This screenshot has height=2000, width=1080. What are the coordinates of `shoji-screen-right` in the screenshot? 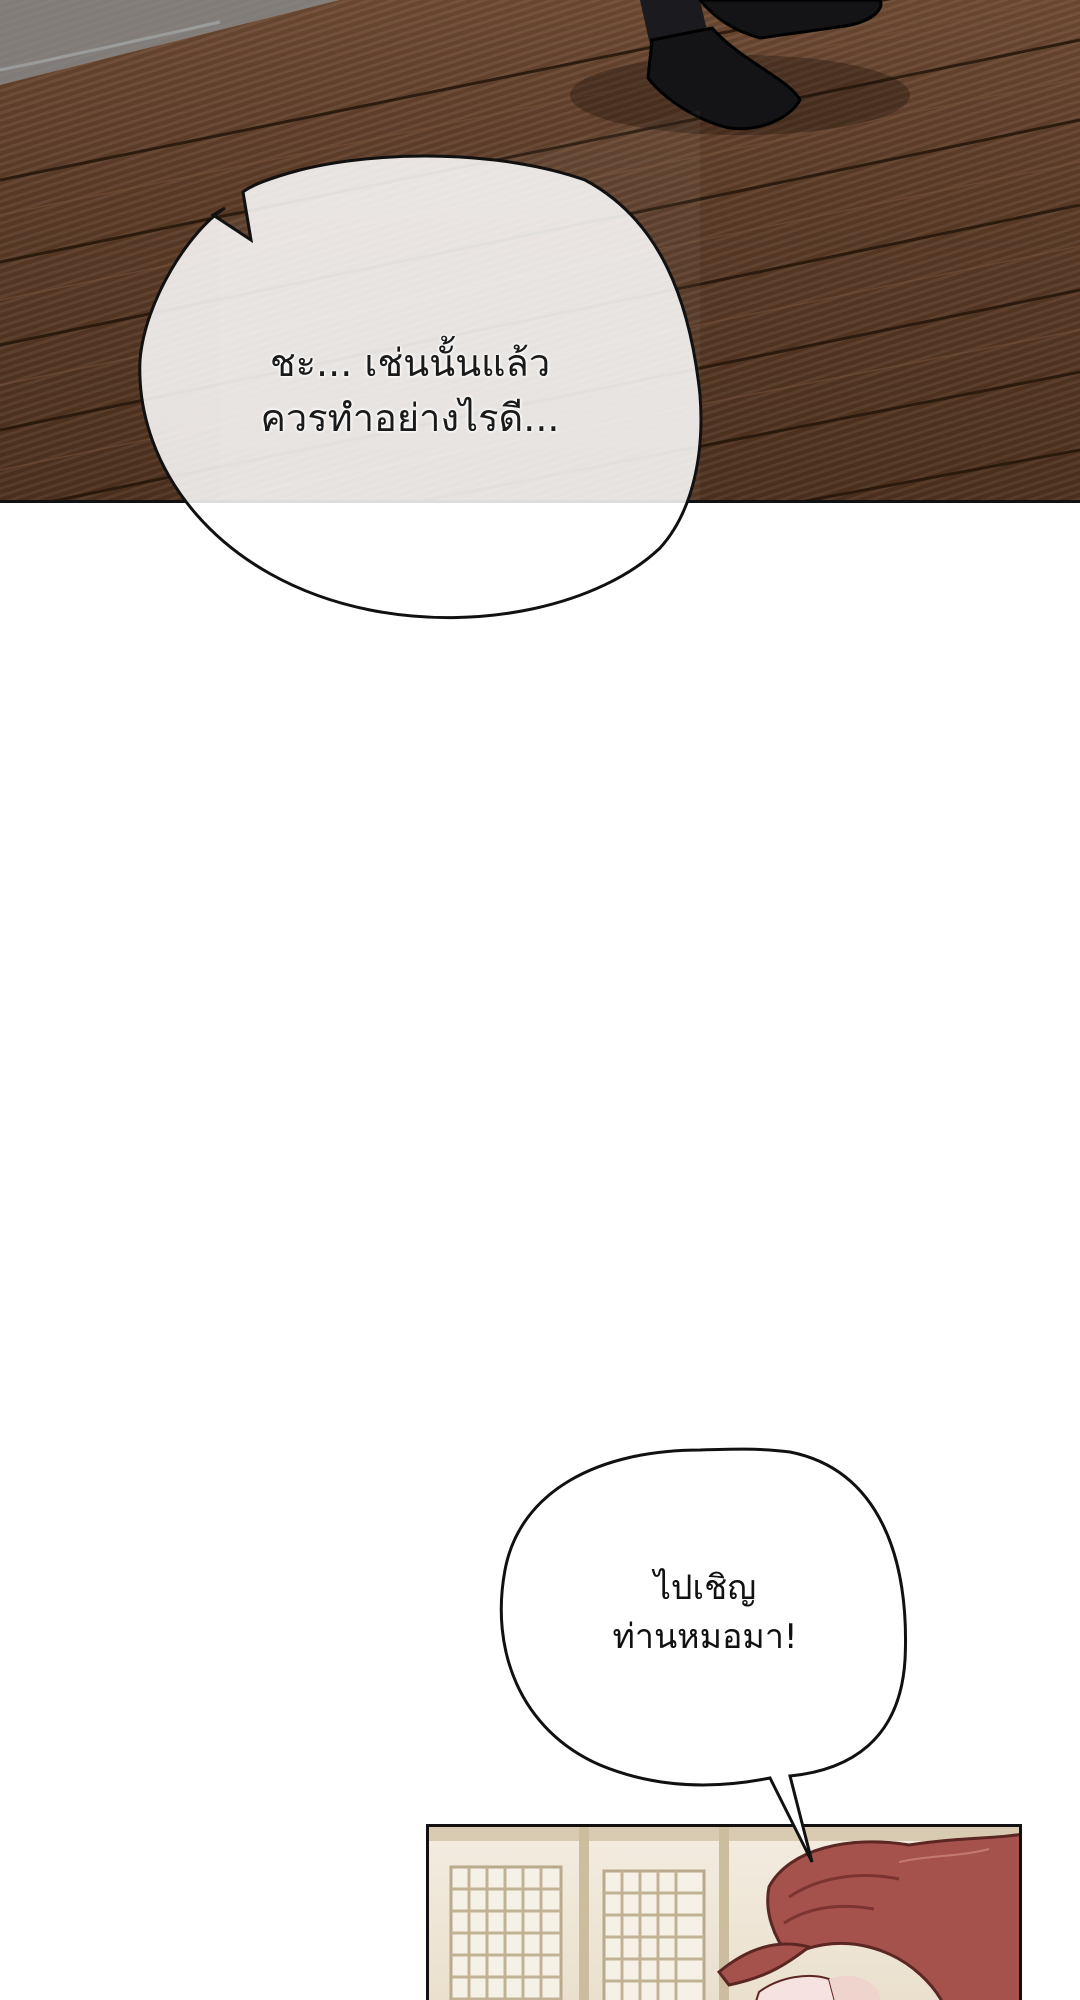 It's located at (654, 1934).